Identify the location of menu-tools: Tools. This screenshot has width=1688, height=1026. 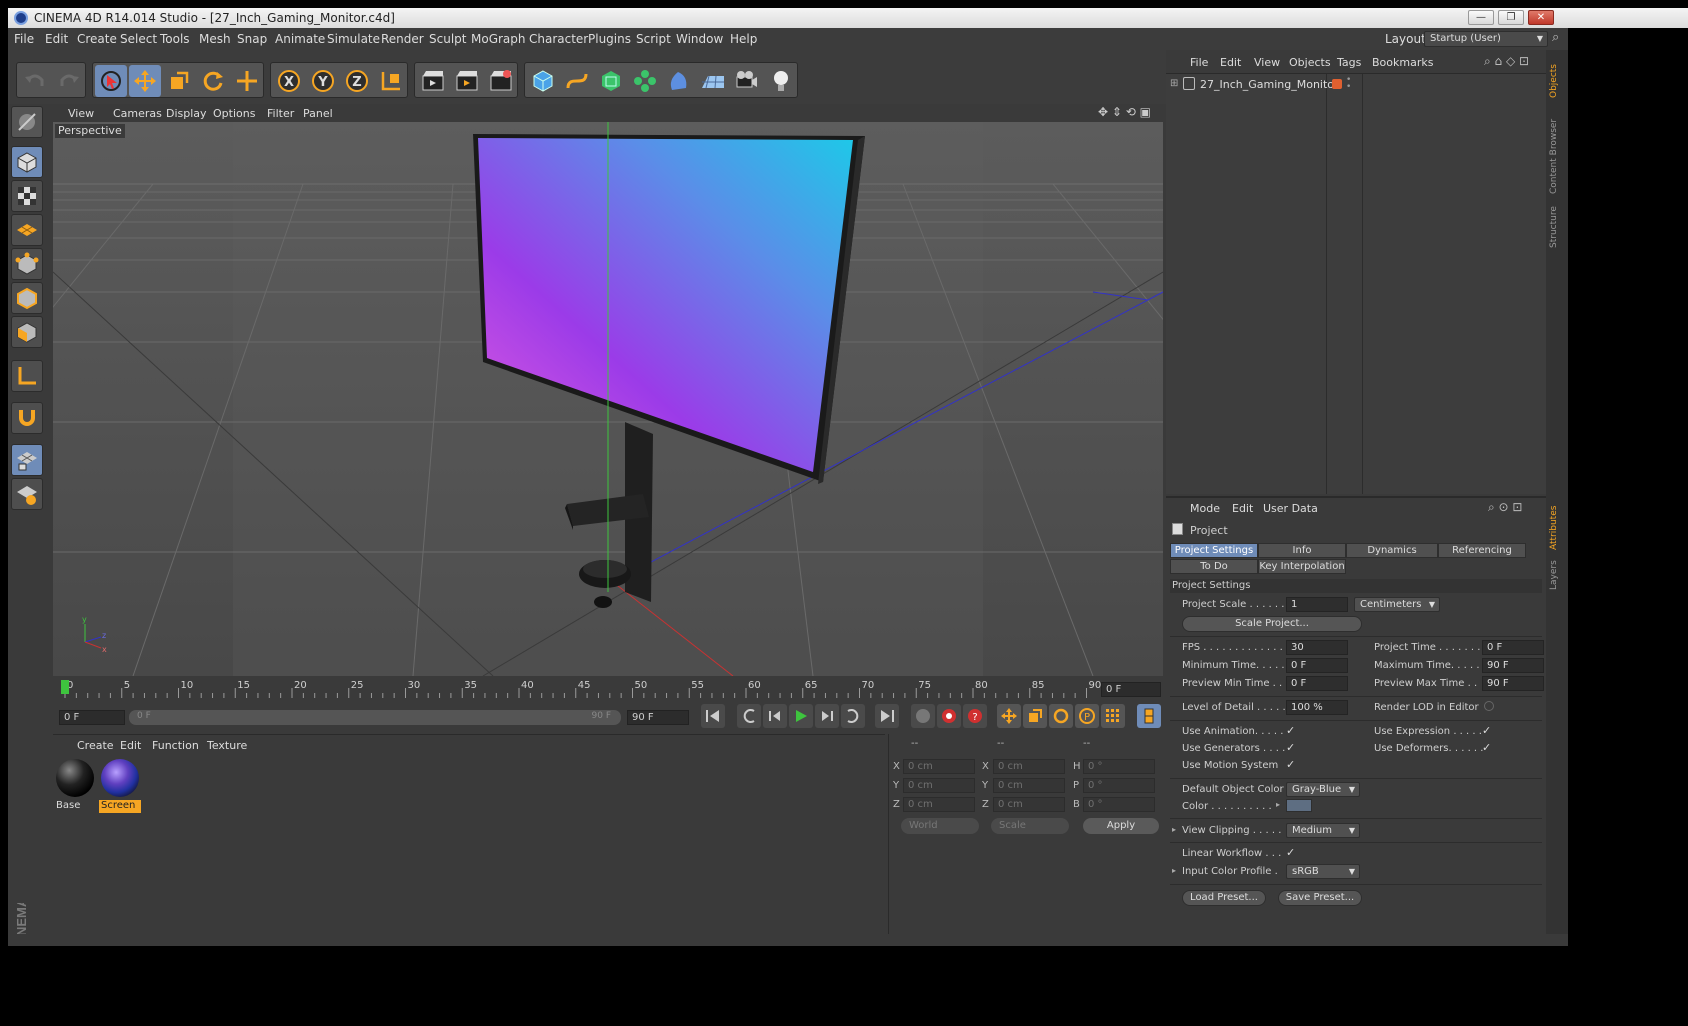
(175, 39).